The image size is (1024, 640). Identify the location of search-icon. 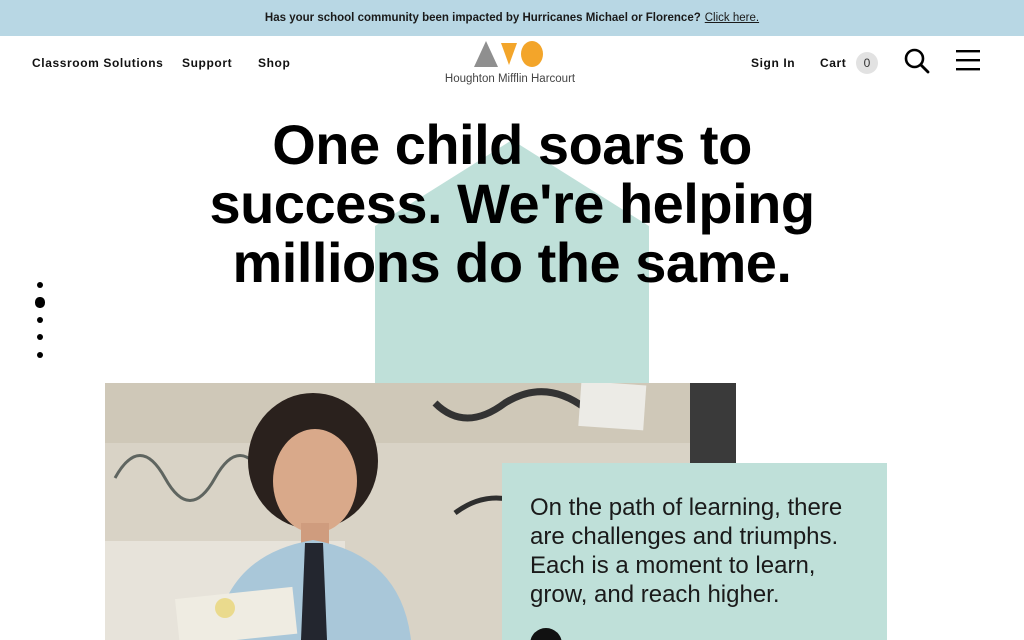
(917, 61).